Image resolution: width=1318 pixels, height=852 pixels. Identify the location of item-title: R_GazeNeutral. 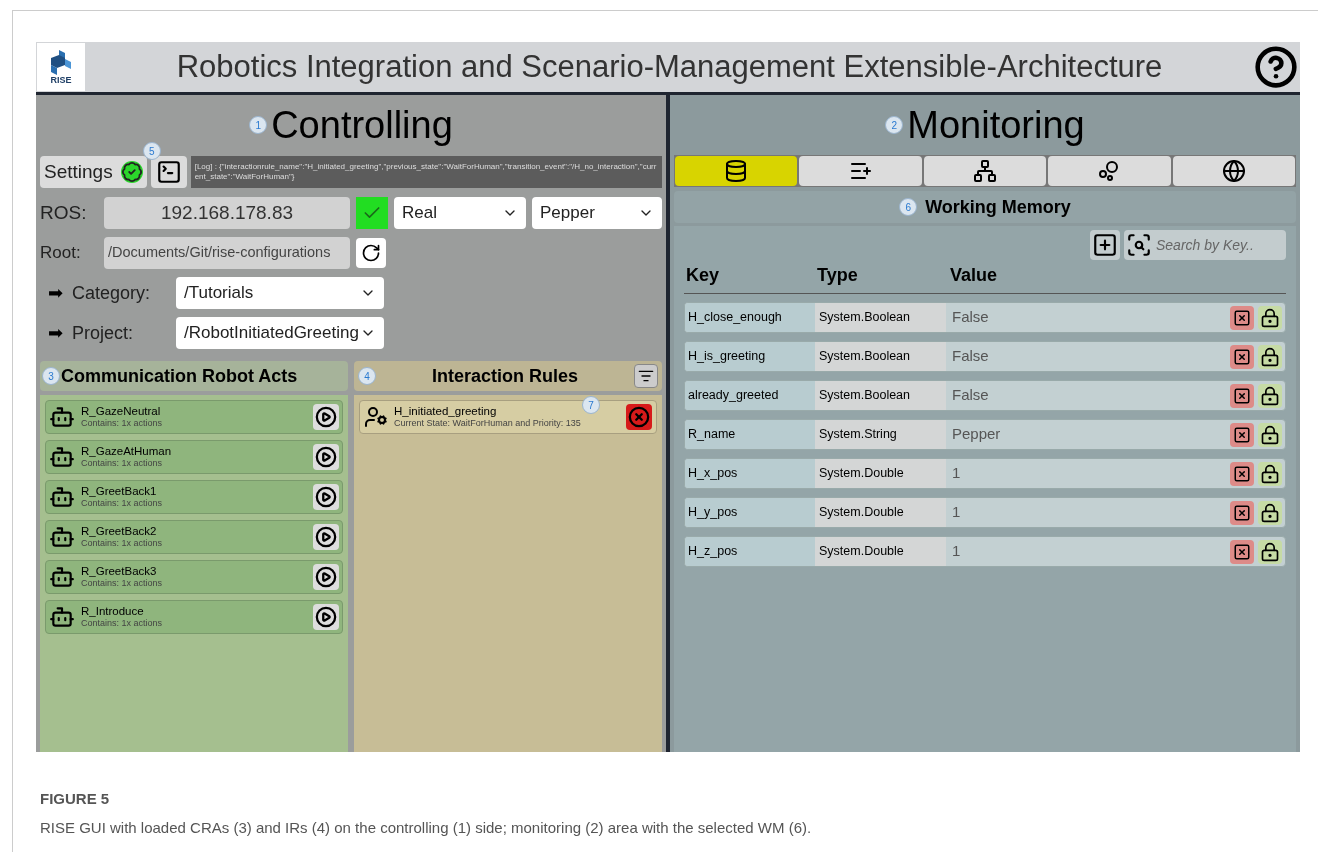
(121, 411).